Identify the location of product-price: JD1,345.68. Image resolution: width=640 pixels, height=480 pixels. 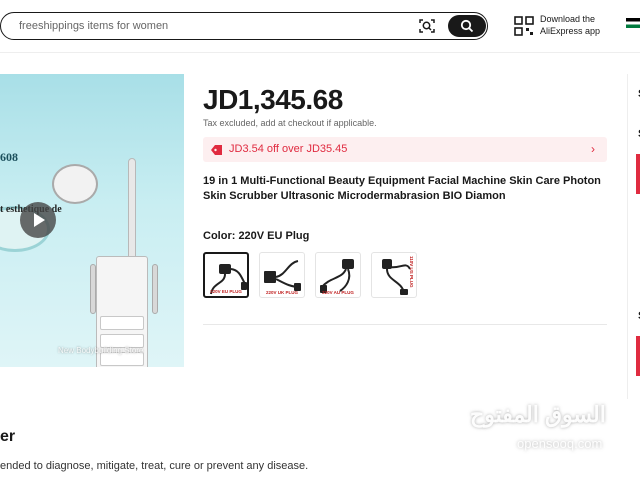
(273, 99).